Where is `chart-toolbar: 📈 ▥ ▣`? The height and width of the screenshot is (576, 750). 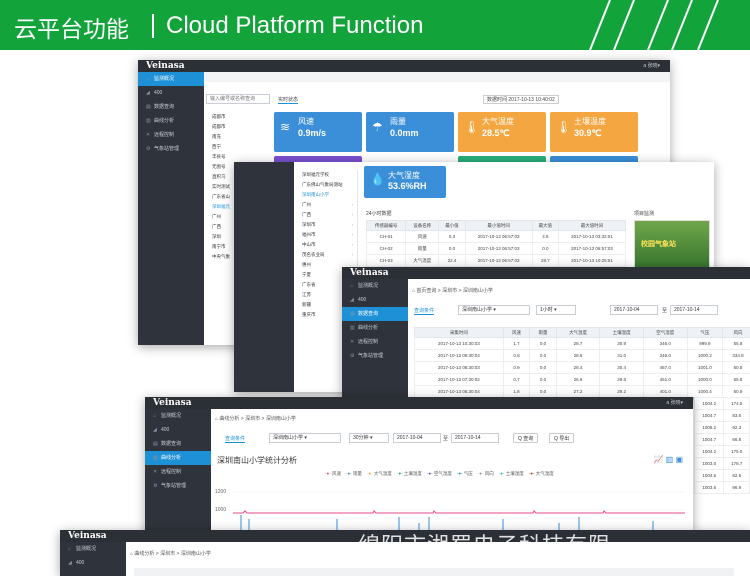
chart-toolbar: 📈 ▥ ▣ is located at coordinates (668, 459).